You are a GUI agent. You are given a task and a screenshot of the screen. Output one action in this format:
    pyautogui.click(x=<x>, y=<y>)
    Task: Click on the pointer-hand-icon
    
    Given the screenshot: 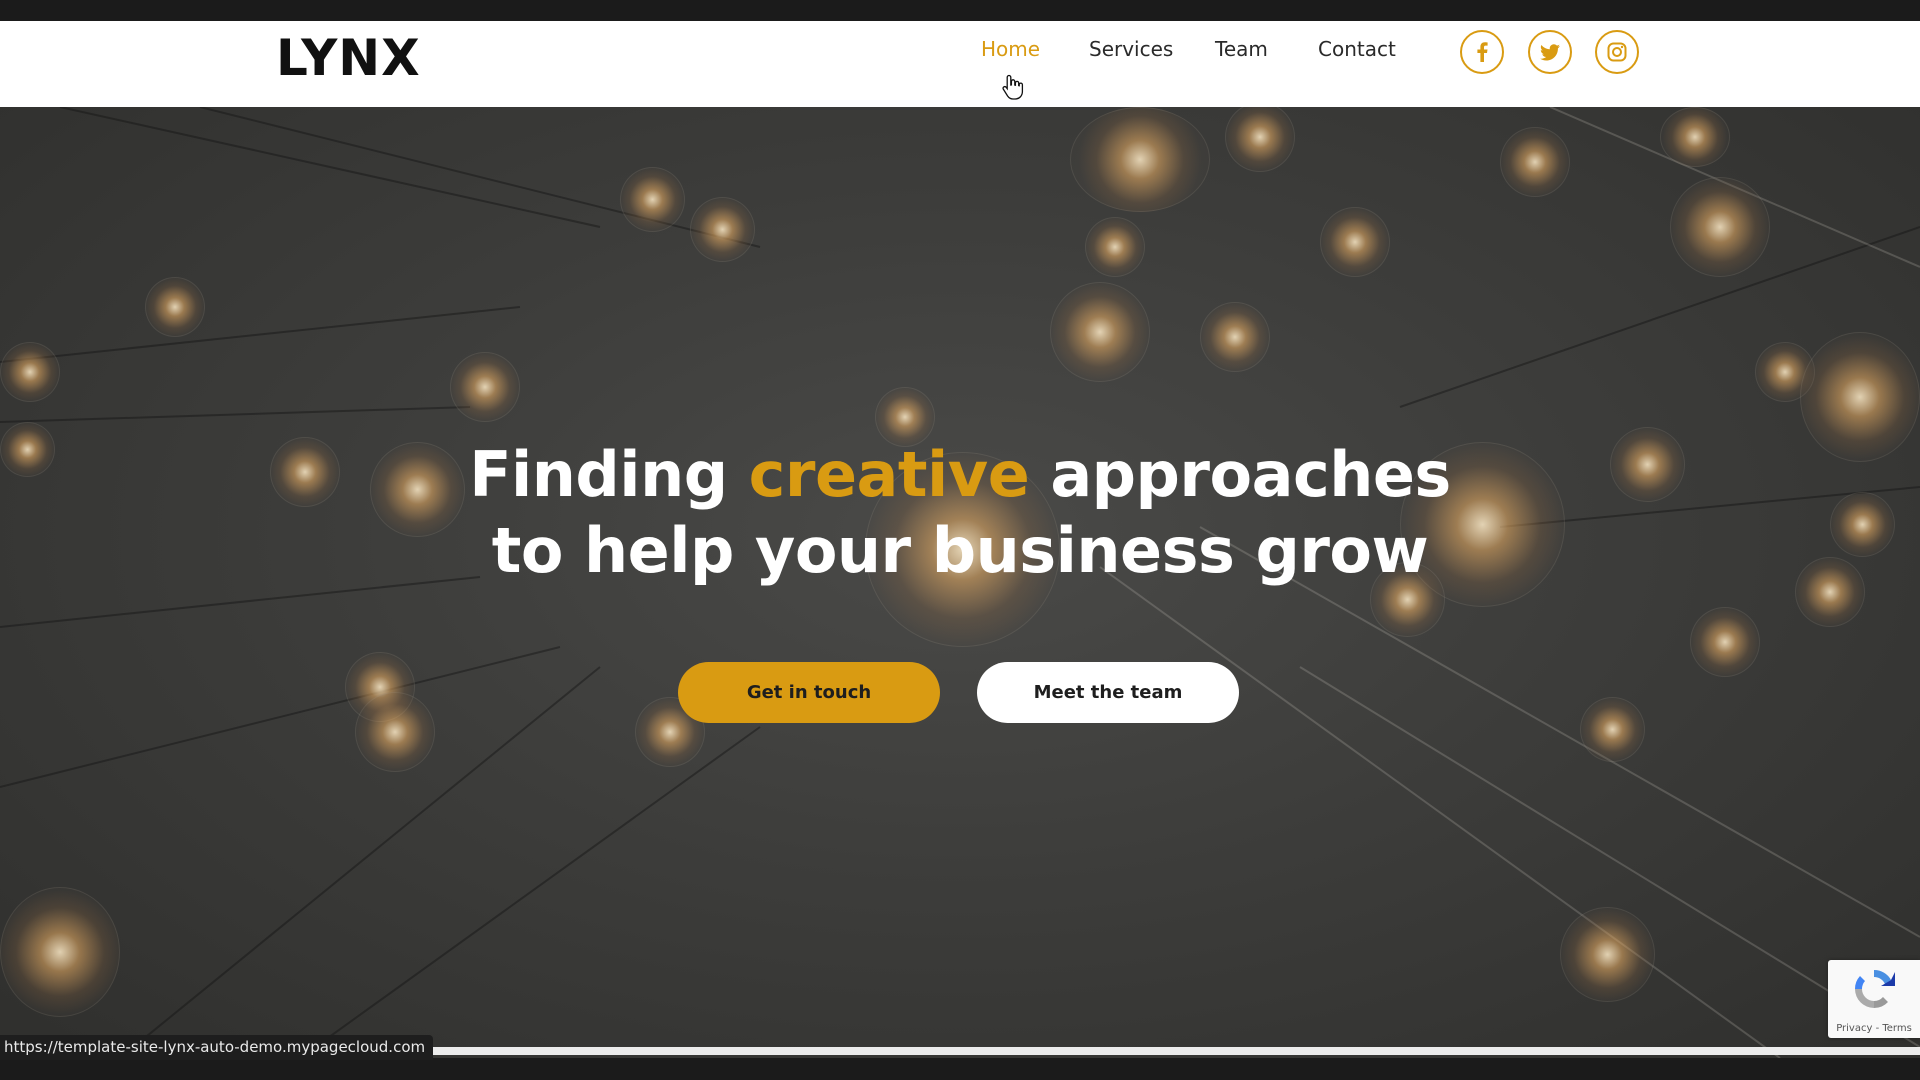 What is the action you would take?
    pyautogui.click(x=1013, y=89)
    